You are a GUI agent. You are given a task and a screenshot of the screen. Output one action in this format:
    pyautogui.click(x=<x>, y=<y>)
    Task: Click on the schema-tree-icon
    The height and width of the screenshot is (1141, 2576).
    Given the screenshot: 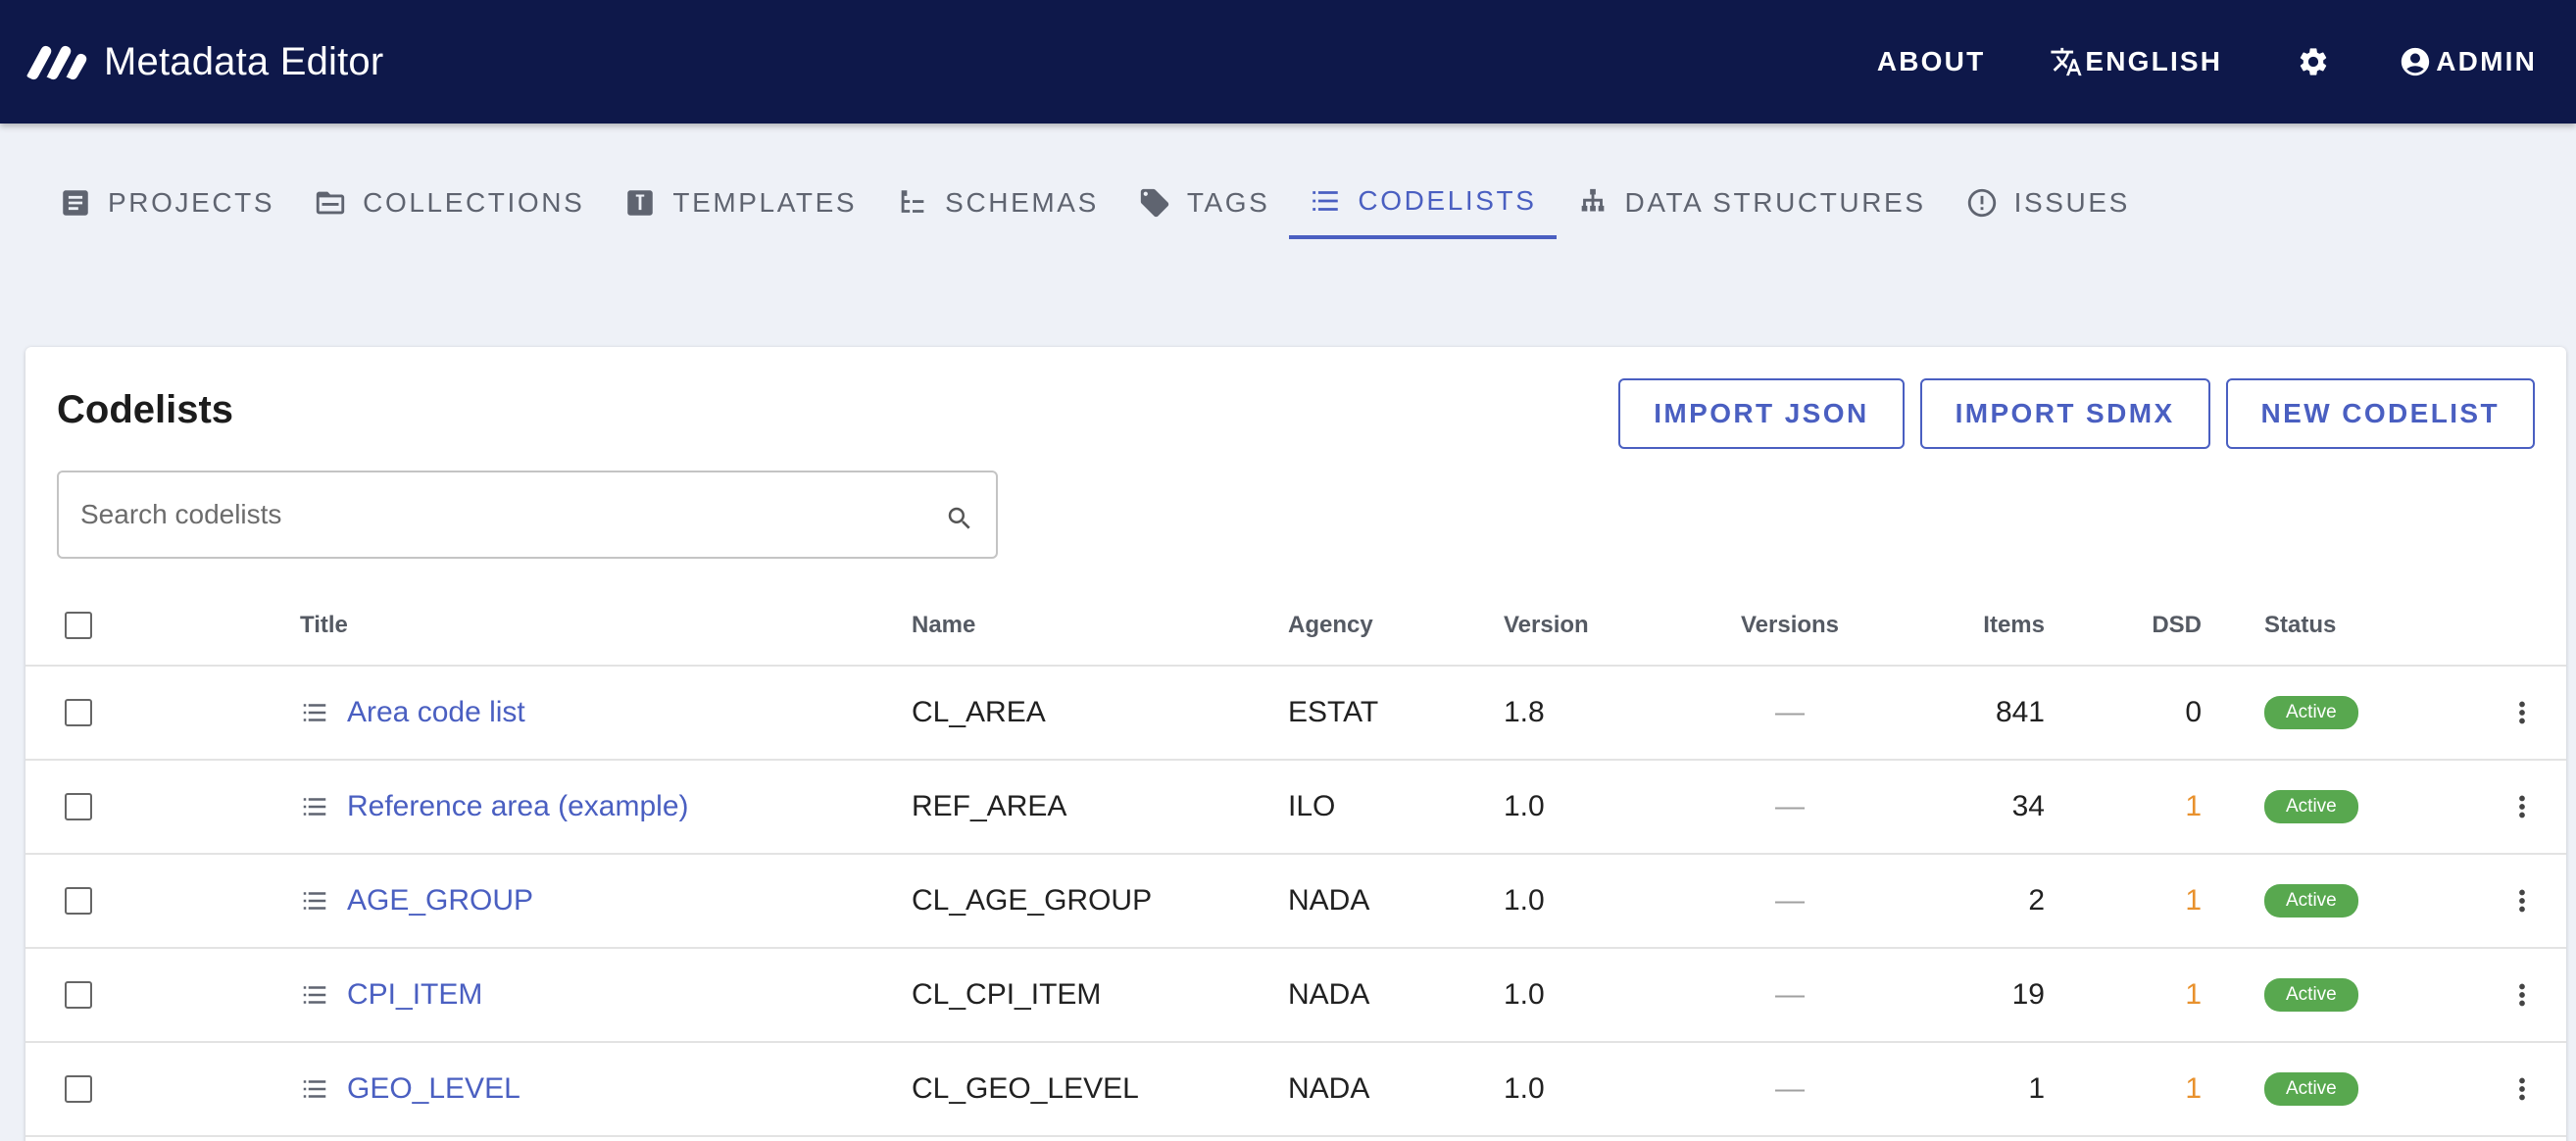 What is the action you would take?
    pyautogui.click(x=912, y=201)
    